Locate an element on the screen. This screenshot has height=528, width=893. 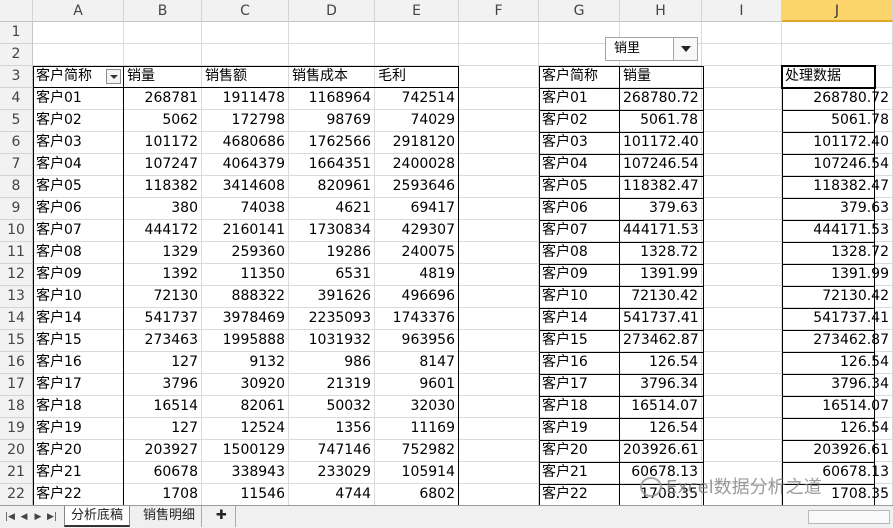
cell-b11: 1329 is located at coordinates (163, 253).